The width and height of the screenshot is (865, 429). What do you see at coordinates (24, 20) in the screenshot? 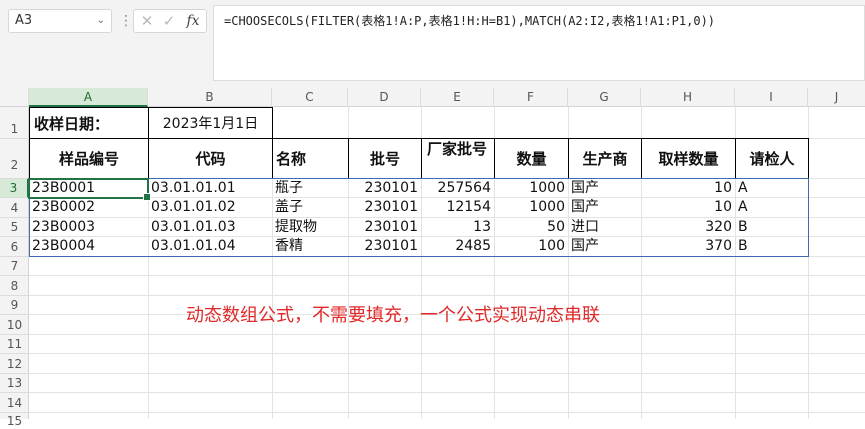
I see `name-box-value: A3` at bounding box center [24, 20].